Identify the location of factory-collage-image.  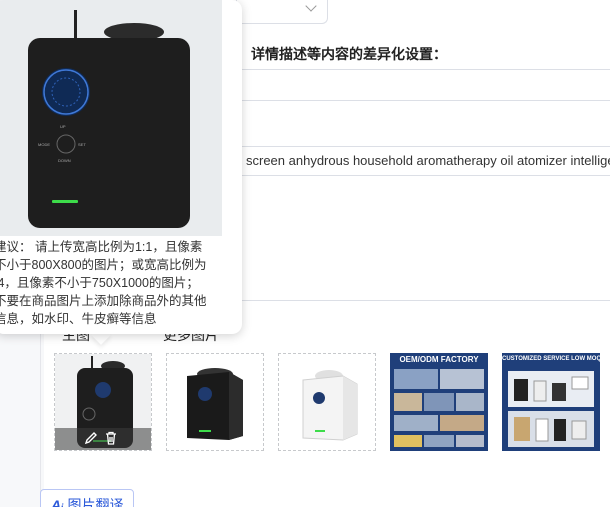
(439, 402).